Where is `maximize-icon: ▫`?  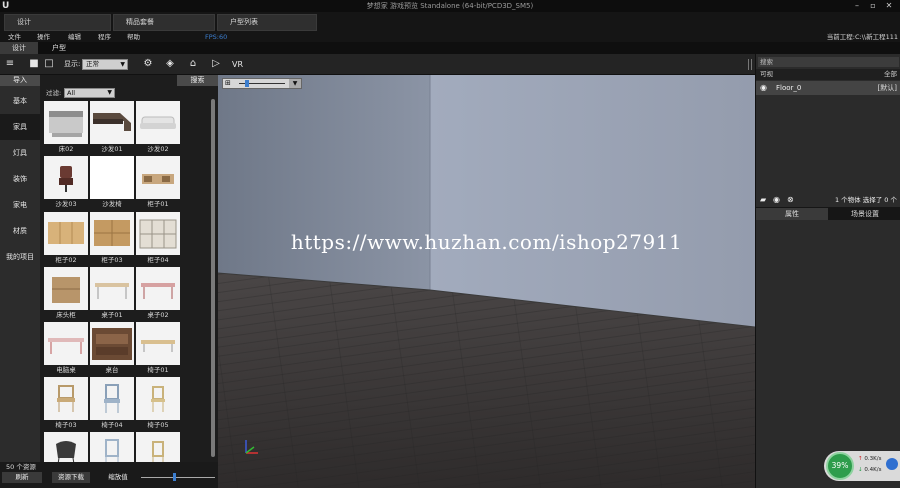 maximize-icon: ▫ is located at coordinates (873, 6).